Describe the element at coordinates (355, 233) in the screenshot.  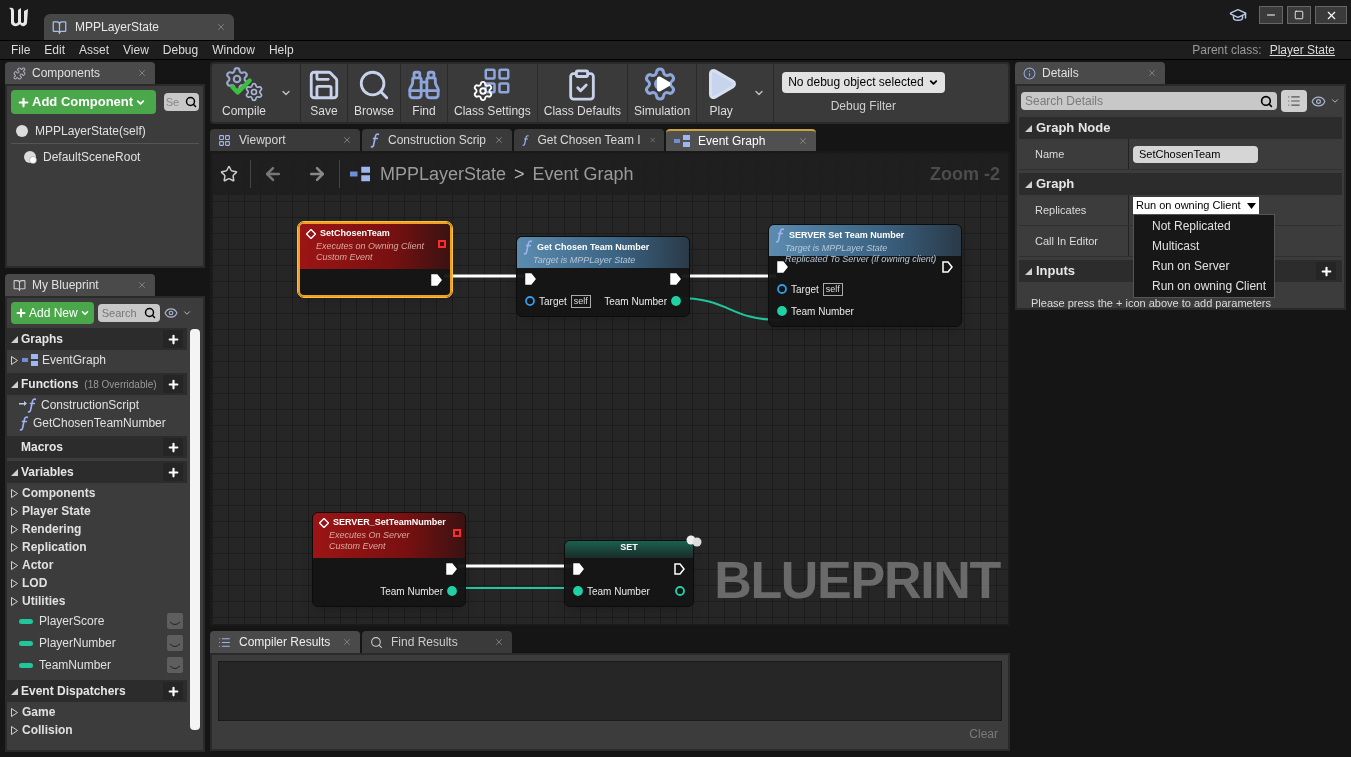
I see `node-title: SetChosenTeam` at that location.